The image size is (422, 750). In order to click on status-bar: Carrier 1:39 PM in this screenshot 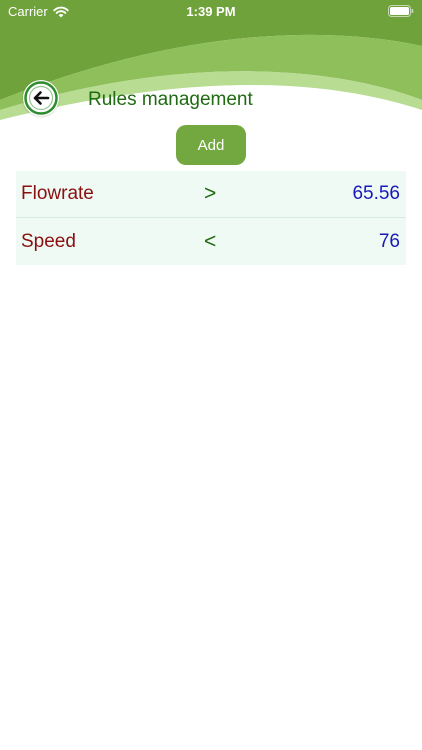, I will do `click(211, 12)`.